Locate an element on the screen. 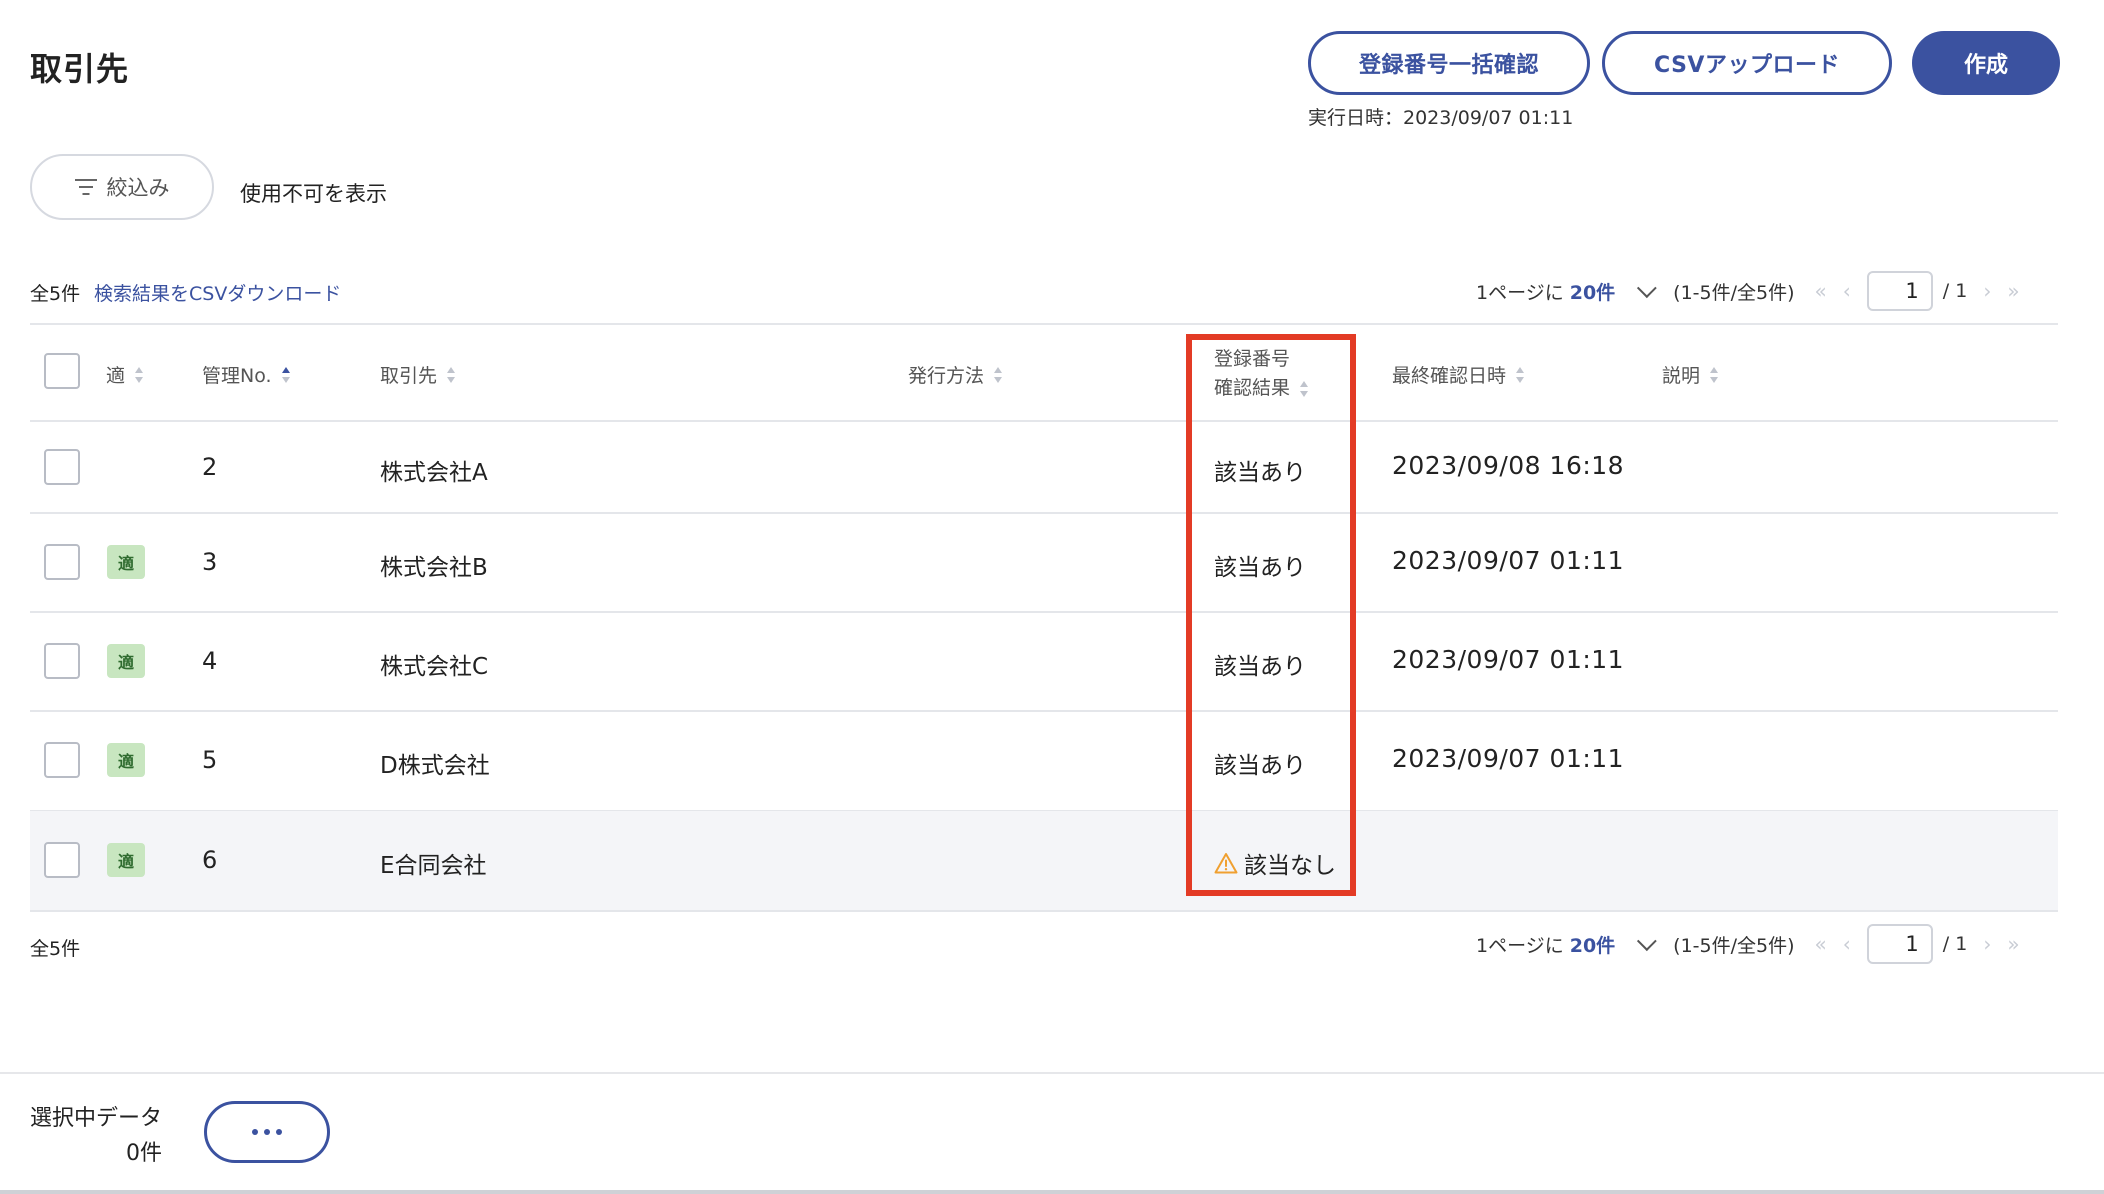 This screenshot has width=2104, height=1194. pagination-top: 1ページに 20件 (1-5件/全5件) « ‹ 1 / 1 › » is located at coordinates (1749, 291).